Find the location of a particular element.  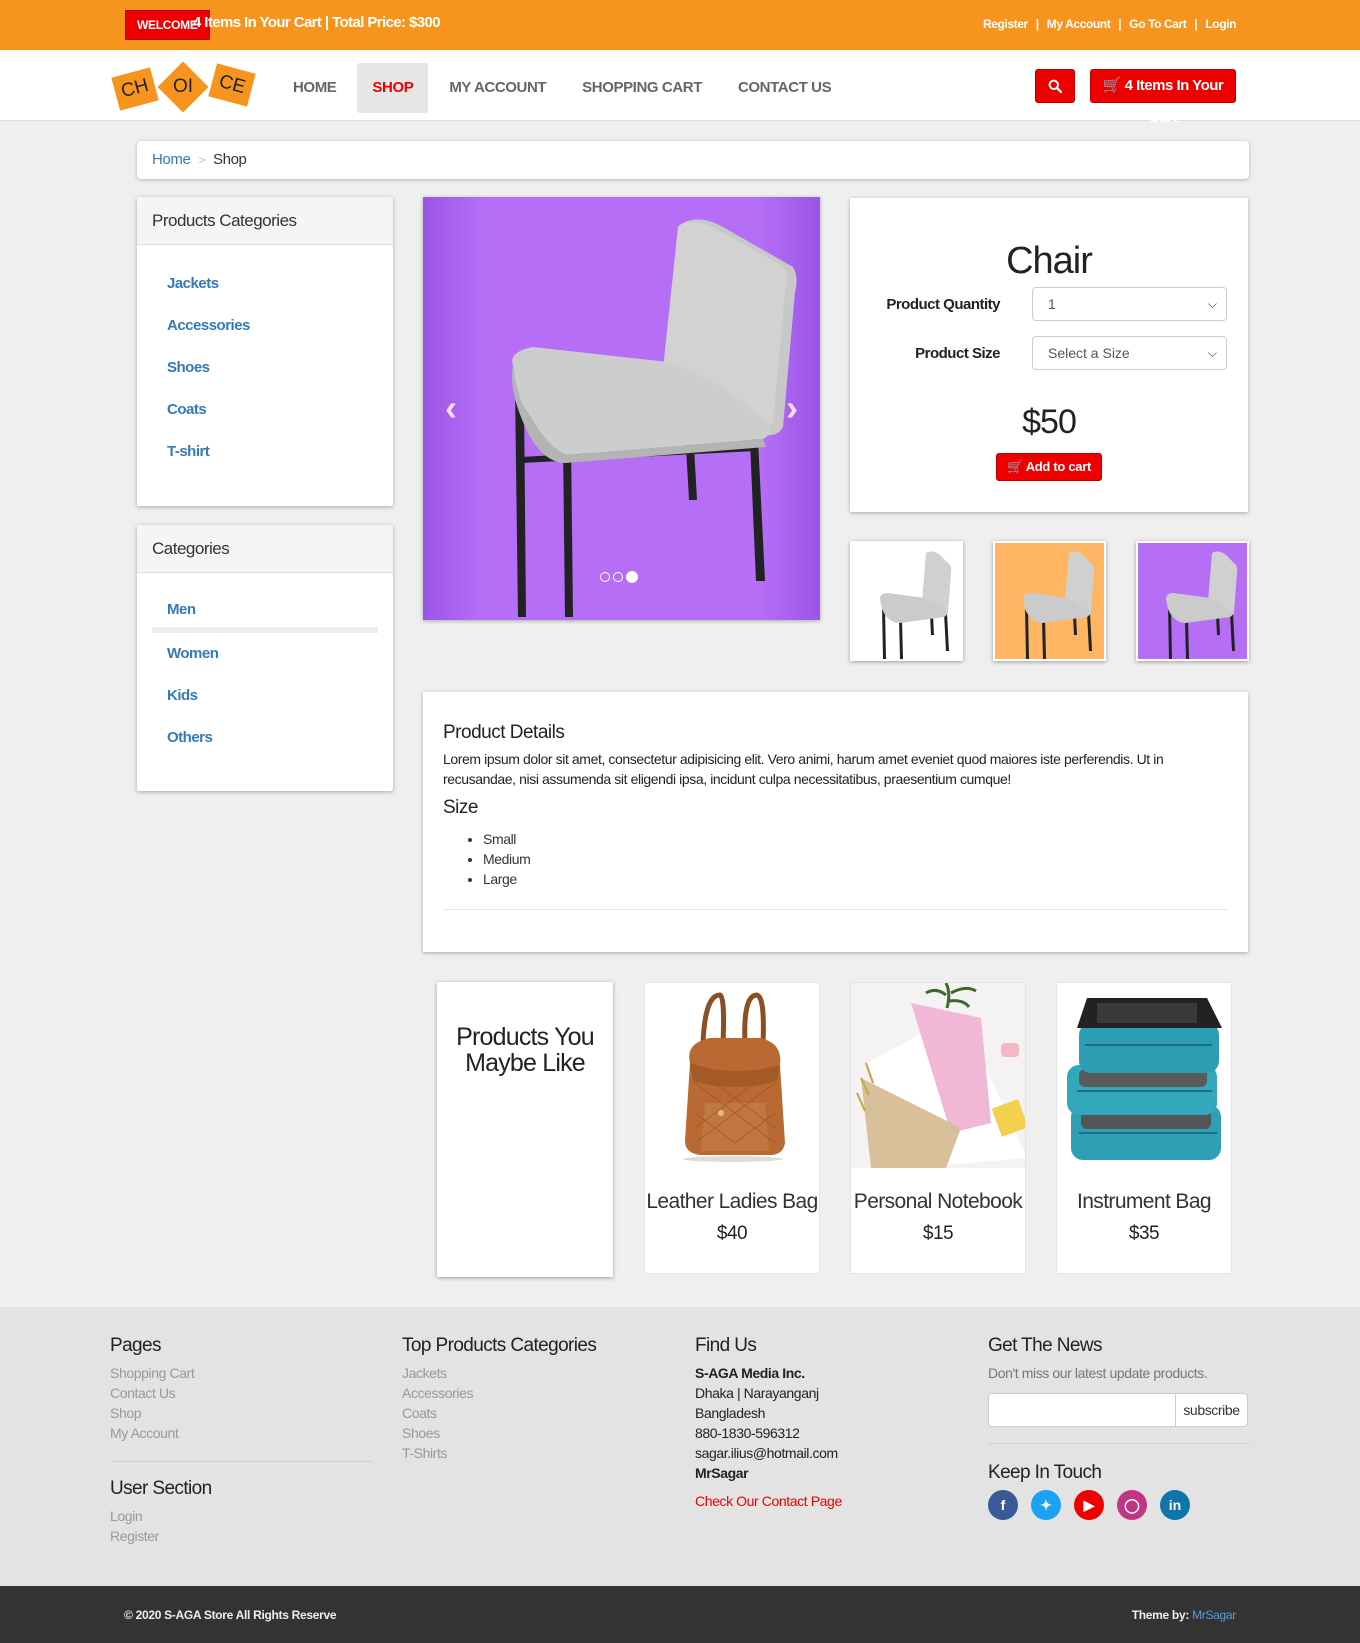

breadcrumb-current: Shop is located at coordinates (230, 159).